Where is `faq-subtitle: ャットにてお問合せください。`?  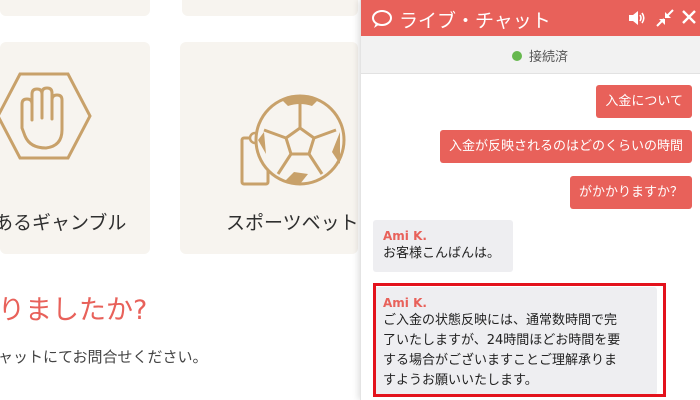
faq-subtitle: ャットにてお問合せください。 is located at coordinates (104, 357).